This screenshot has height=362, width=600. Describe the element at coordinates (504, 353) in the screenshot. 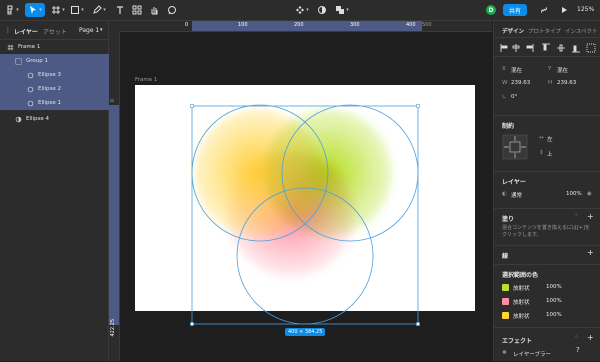

I see `effect-settings-icon: ✺` at that location.